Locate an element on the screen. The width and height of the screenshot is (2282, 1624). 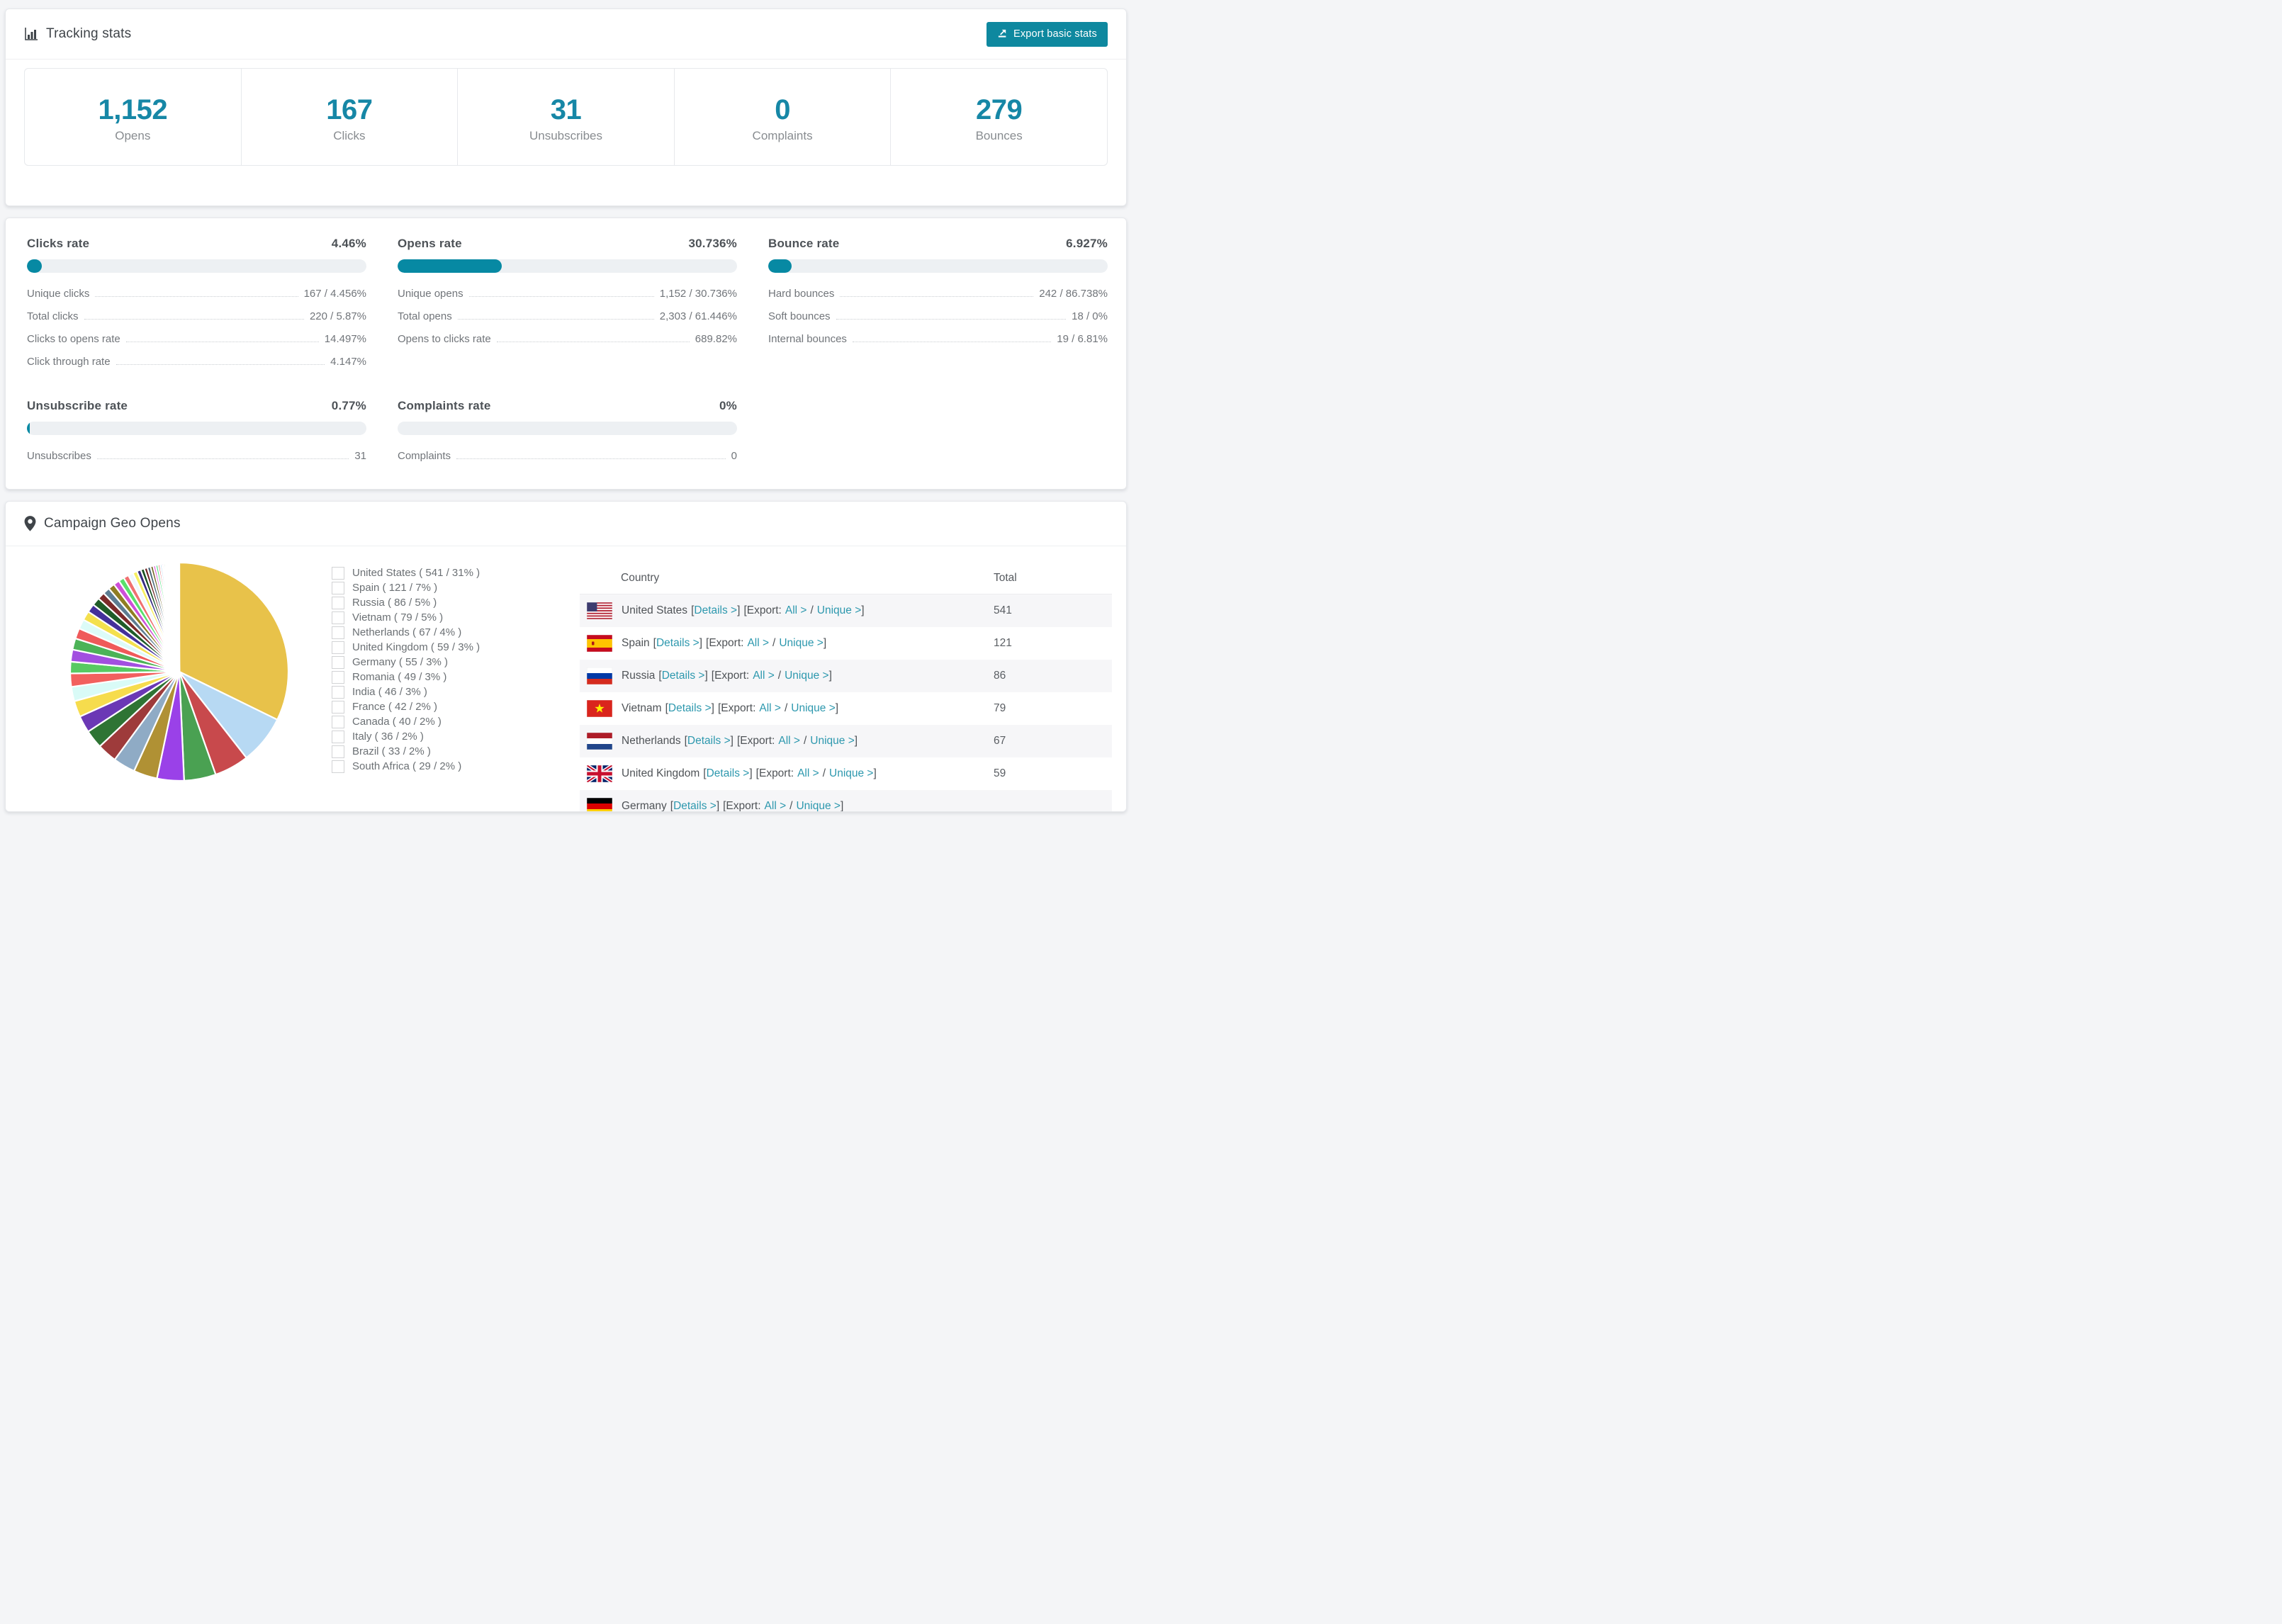
stat-value: 14.497% is located at coordinates (345, 339).